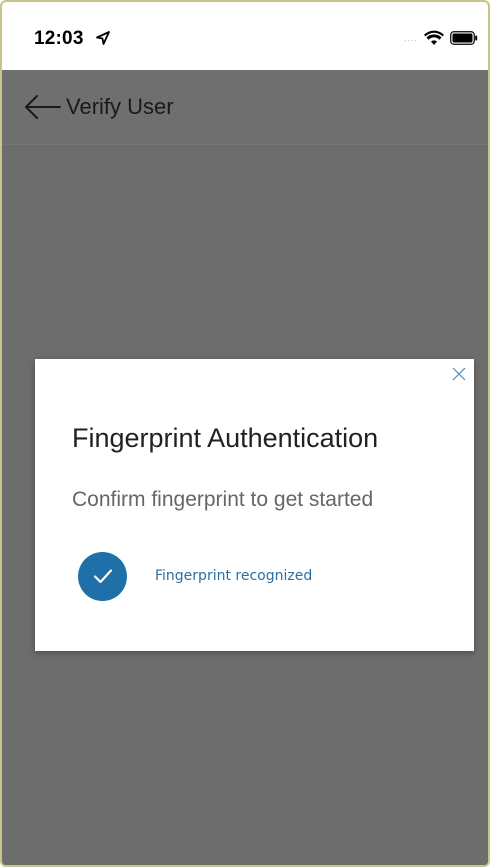 The width and height of the screenshot is (490, 867). I want to click on close-icon, so click(459, 374).